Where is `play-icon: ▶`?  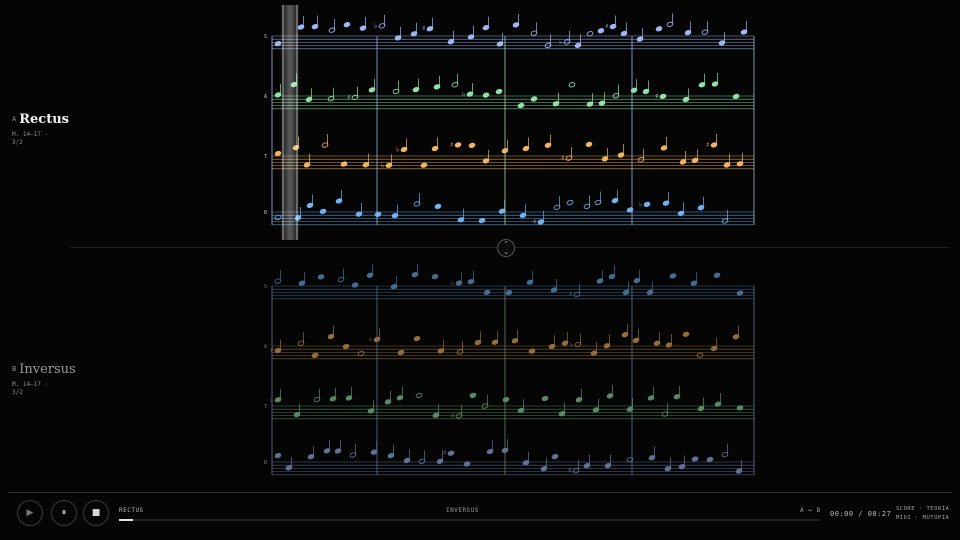 play-icon: ▶ is located at coordinates (30, 513).